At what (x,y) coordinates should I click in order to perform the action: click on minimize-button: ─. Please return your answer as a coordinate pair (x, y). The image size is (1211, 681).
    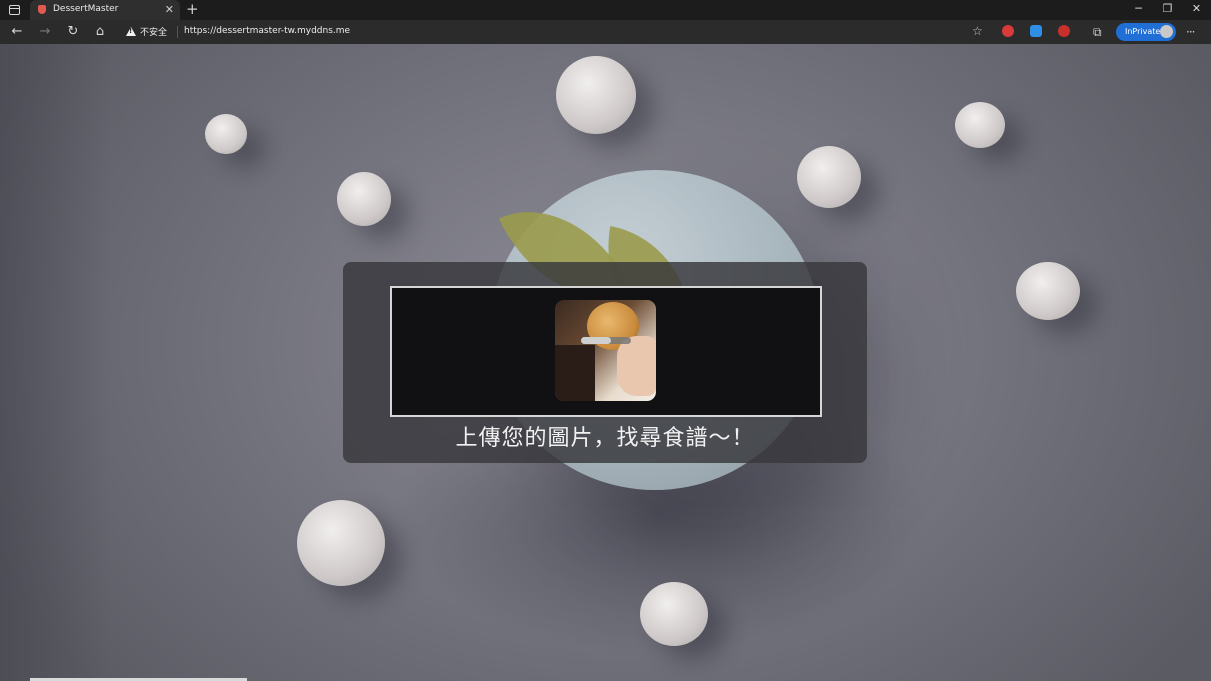
    Looking at the image, I should click on (1138, 10).